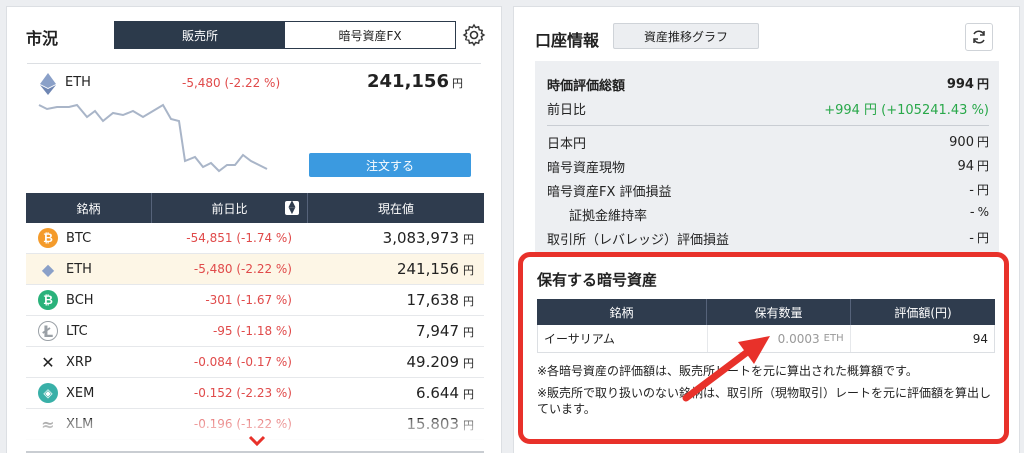 This screenshot has height=453, width=1024. Describe the element at coordinates (923, 312) in the screenshot. I see `col-value: 評価額(円)` at that location.